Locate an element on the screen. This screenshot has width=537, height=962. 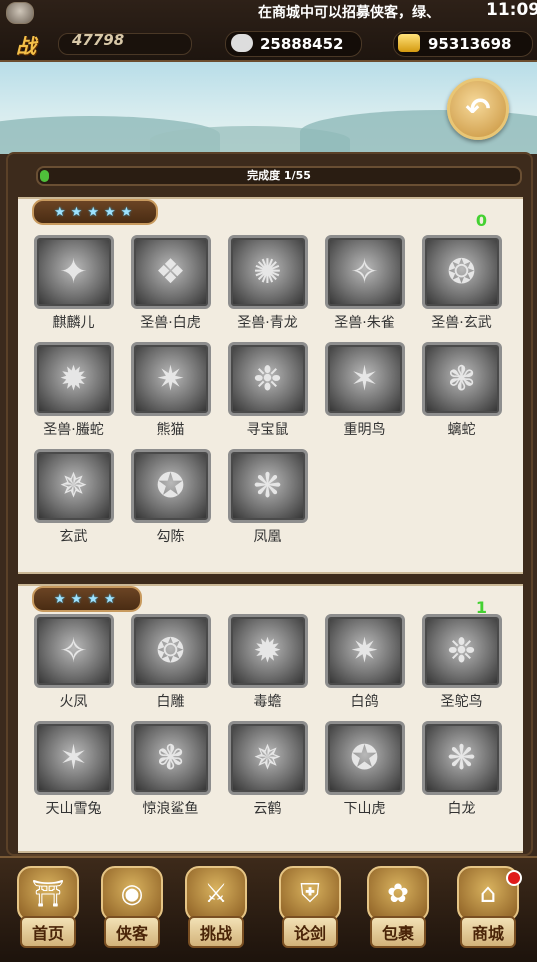
pet-portrait-icon: ✧ is located at coordinates (364, 272).